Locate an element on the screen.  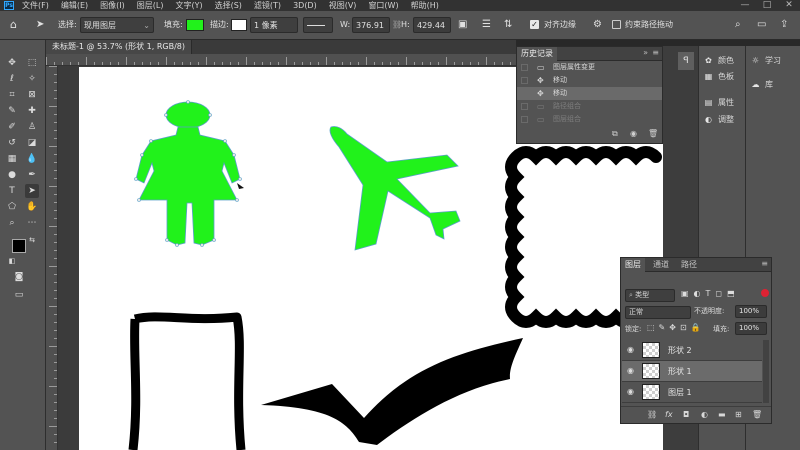
side-item-color: ✿ 颜色 is located at coordinates (718, 61).